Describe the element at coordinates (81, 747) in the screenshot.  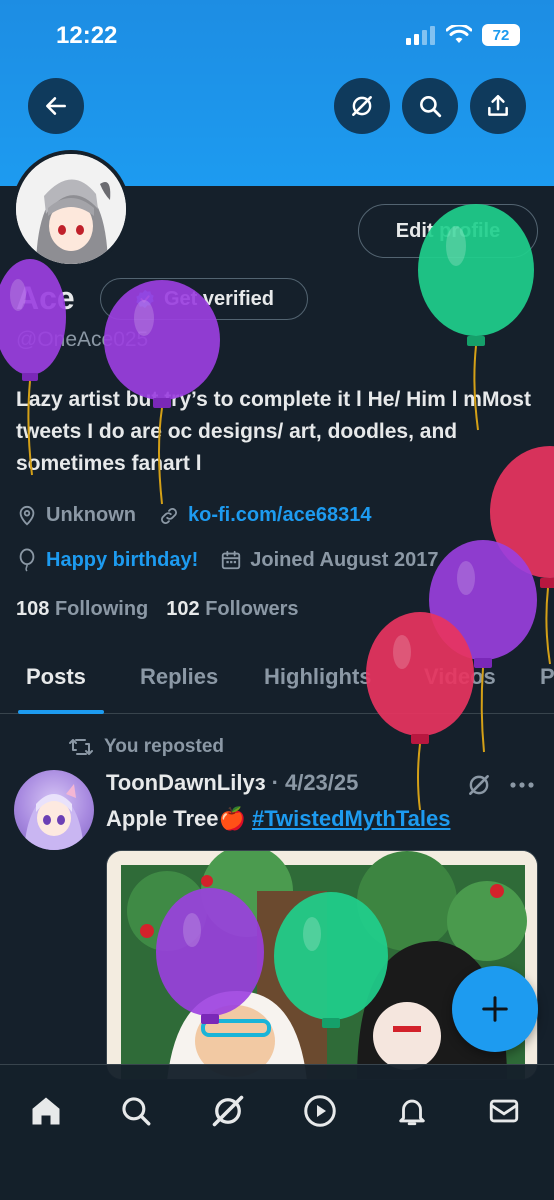
I see `repost-icon` at that location.